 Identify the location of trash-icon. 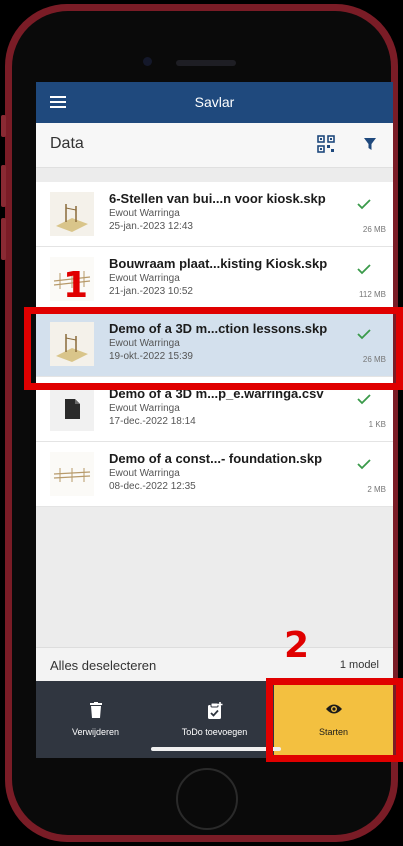
(95, 710).